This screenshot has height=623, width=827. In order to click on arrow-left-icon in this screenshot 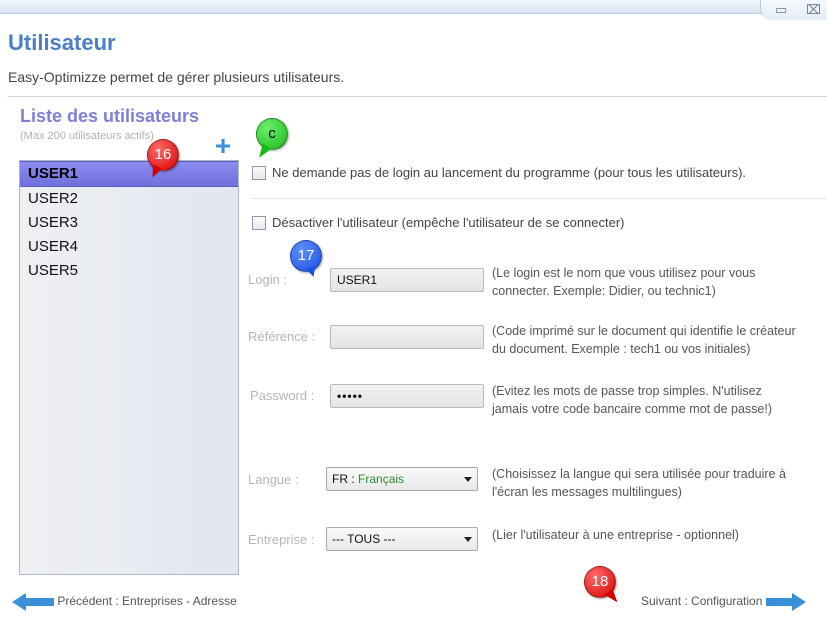, I will do `click(33, 602)`.